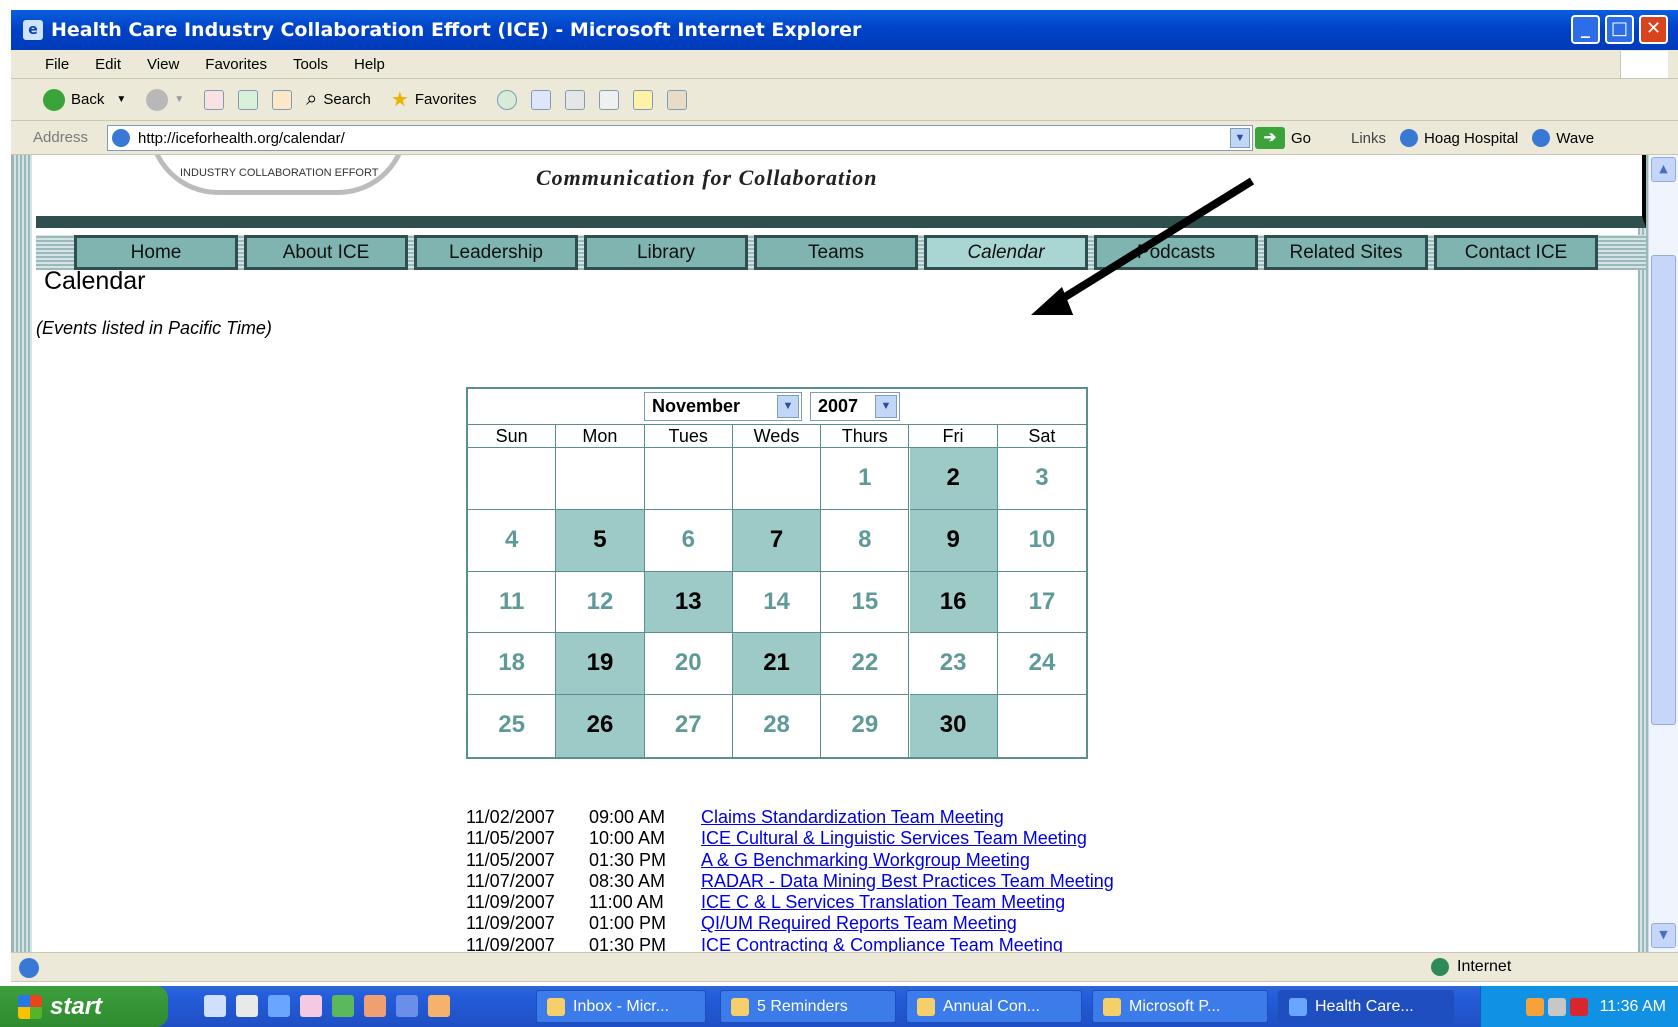  What do you see at coordinates (1042, 603) in the screenshot?
I see `calendar-day: 17` at bounding box center [1042, 603].